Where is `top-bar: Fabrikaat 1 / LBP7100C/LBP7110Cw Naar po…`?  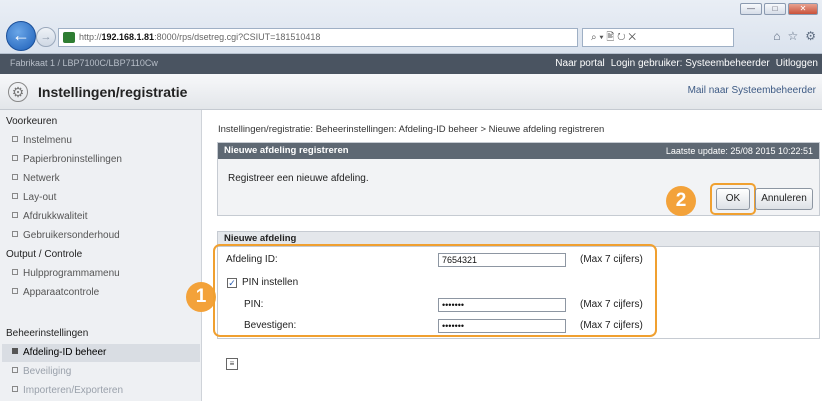
top-bar: Fabrikaat 1 / LBP7100C/LBP7110Cw Naar po… is located at coordinates (411, 64).